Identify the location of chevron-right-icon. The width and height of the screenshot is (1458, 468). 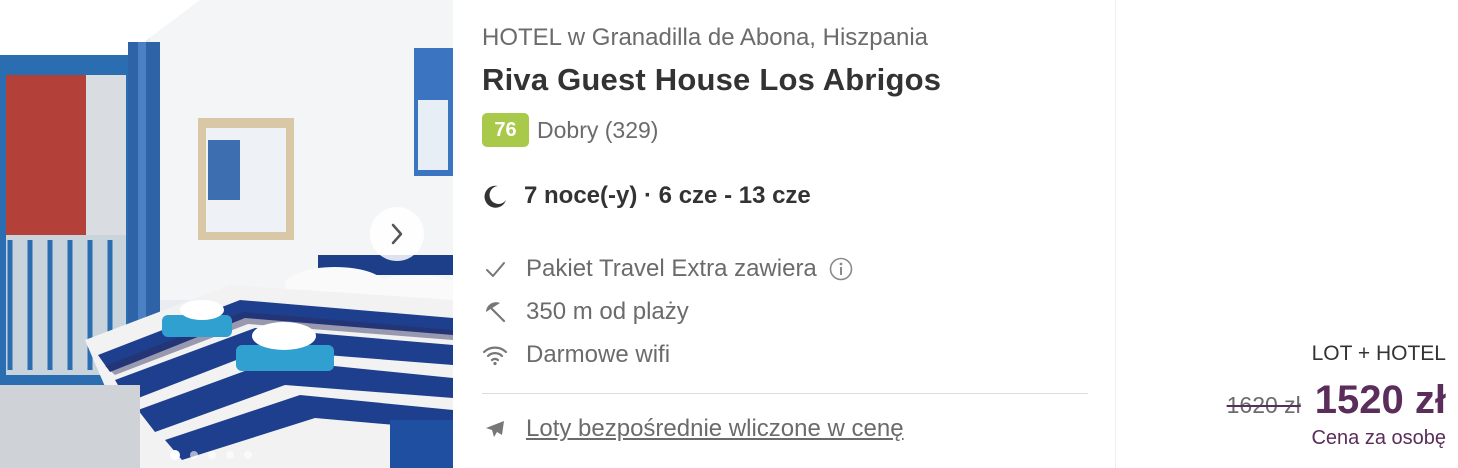
(397, 234).